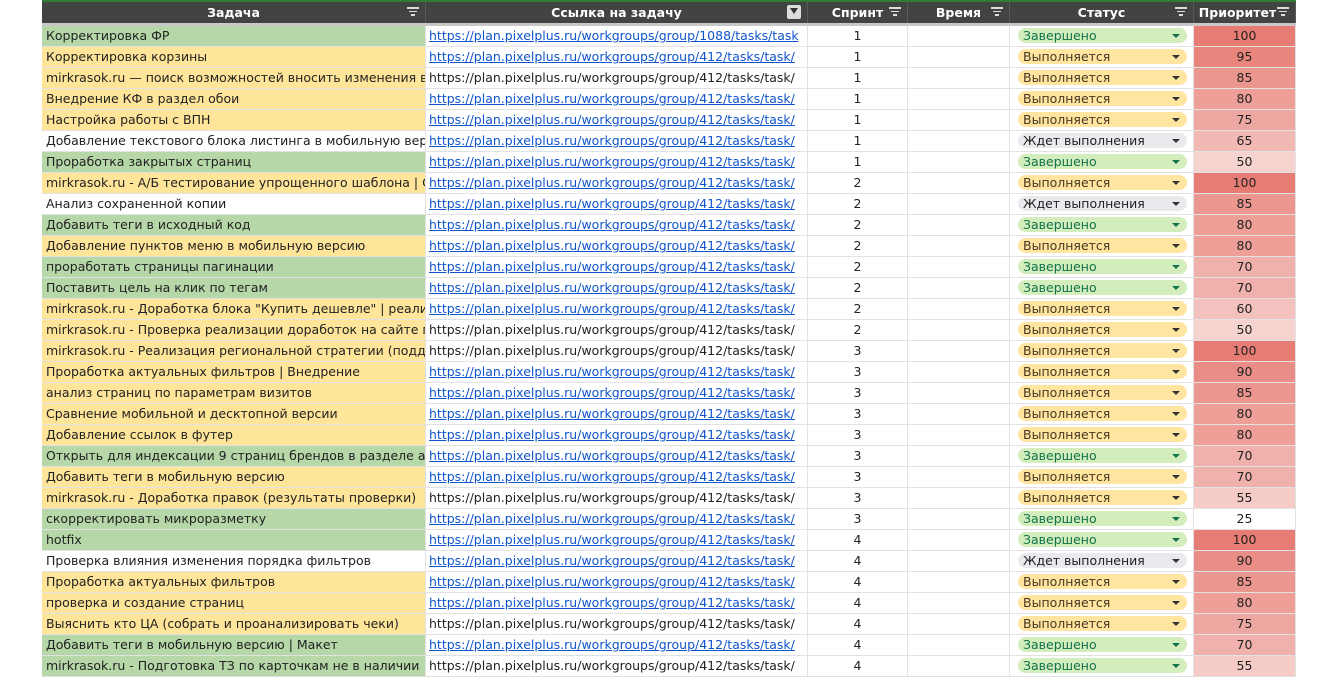  I want to click on priority-cell: 50, so click(1245, 162).